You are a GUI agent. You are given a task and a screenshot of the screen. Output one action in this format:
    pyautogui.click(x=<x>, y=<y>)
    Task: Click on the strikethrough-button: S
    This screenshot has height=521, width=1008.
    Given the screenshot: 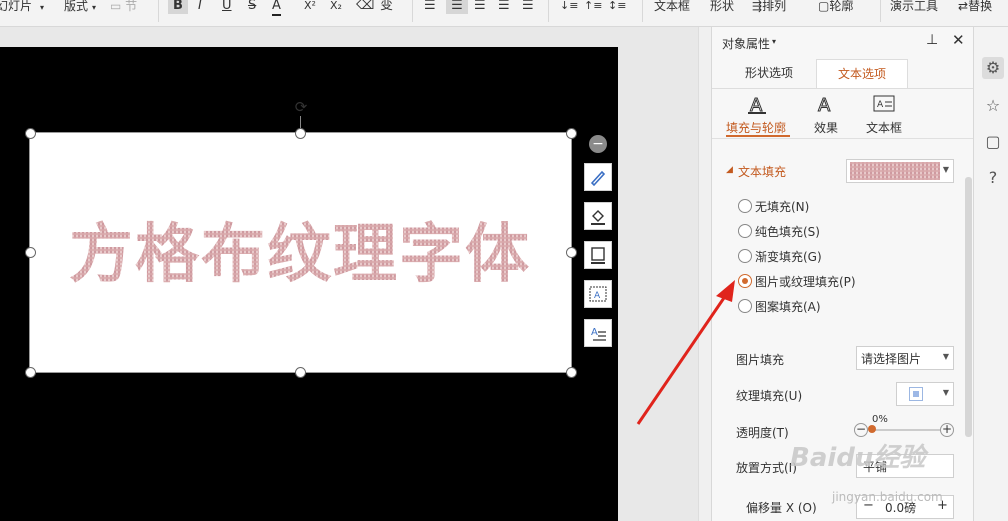 What is the action you would take?
    pyautogui.click(x=252, y=7)
    